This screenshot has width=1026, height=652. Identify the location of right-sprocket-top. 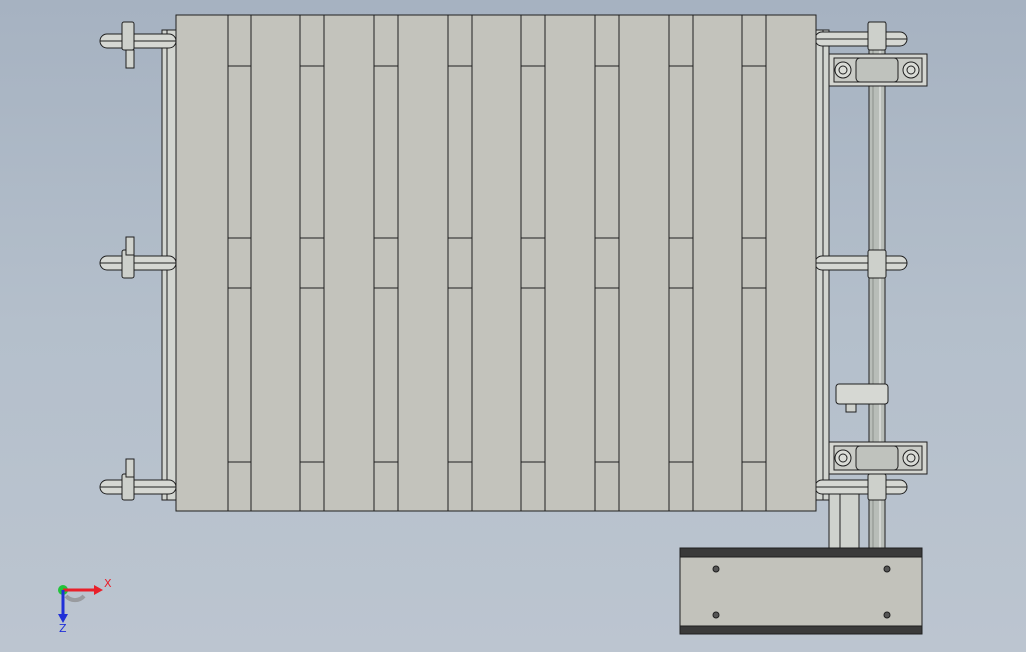
(861, 36).